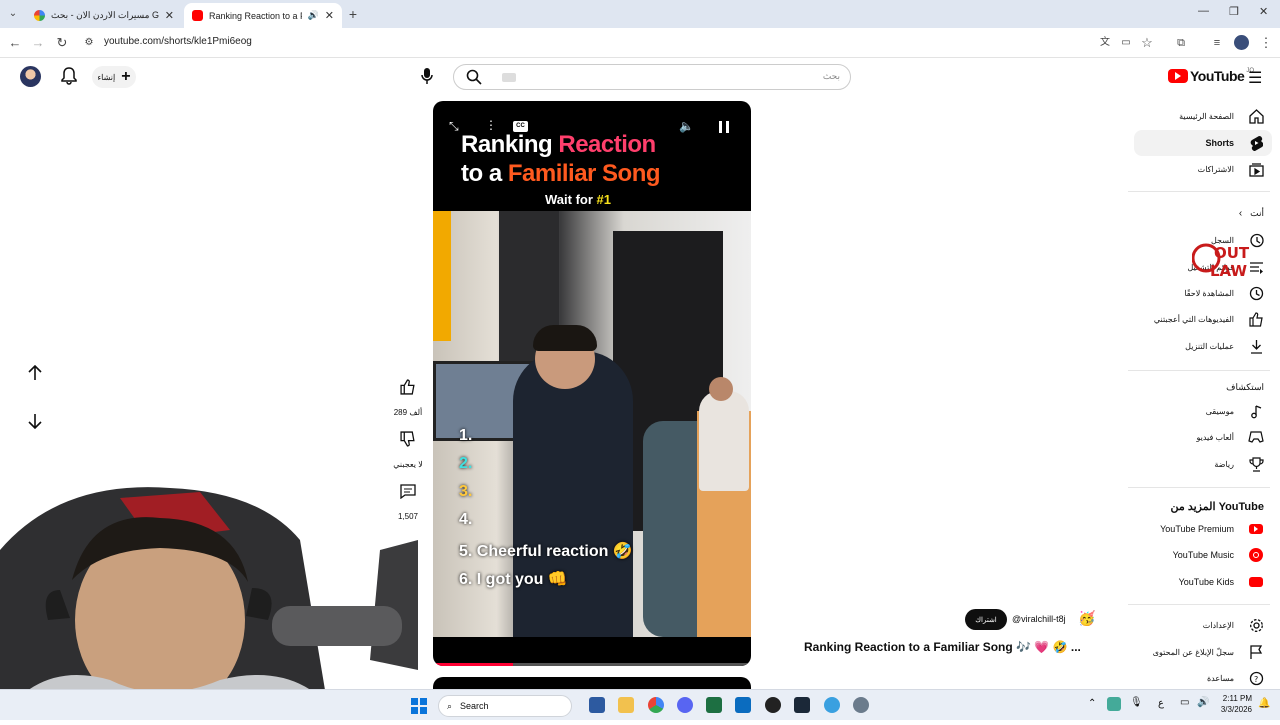 The height and width of the screenshot is (725, 1280). Describe the element at coordinates (474, 77) in the screenshot. I see `search-button` at that location.